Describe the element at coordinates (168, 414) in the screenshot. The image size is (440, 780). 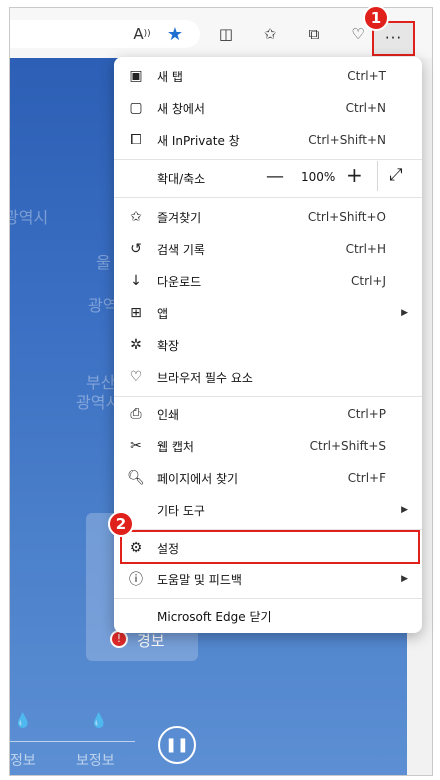
I see `menu-label: 인쇄` at that location.